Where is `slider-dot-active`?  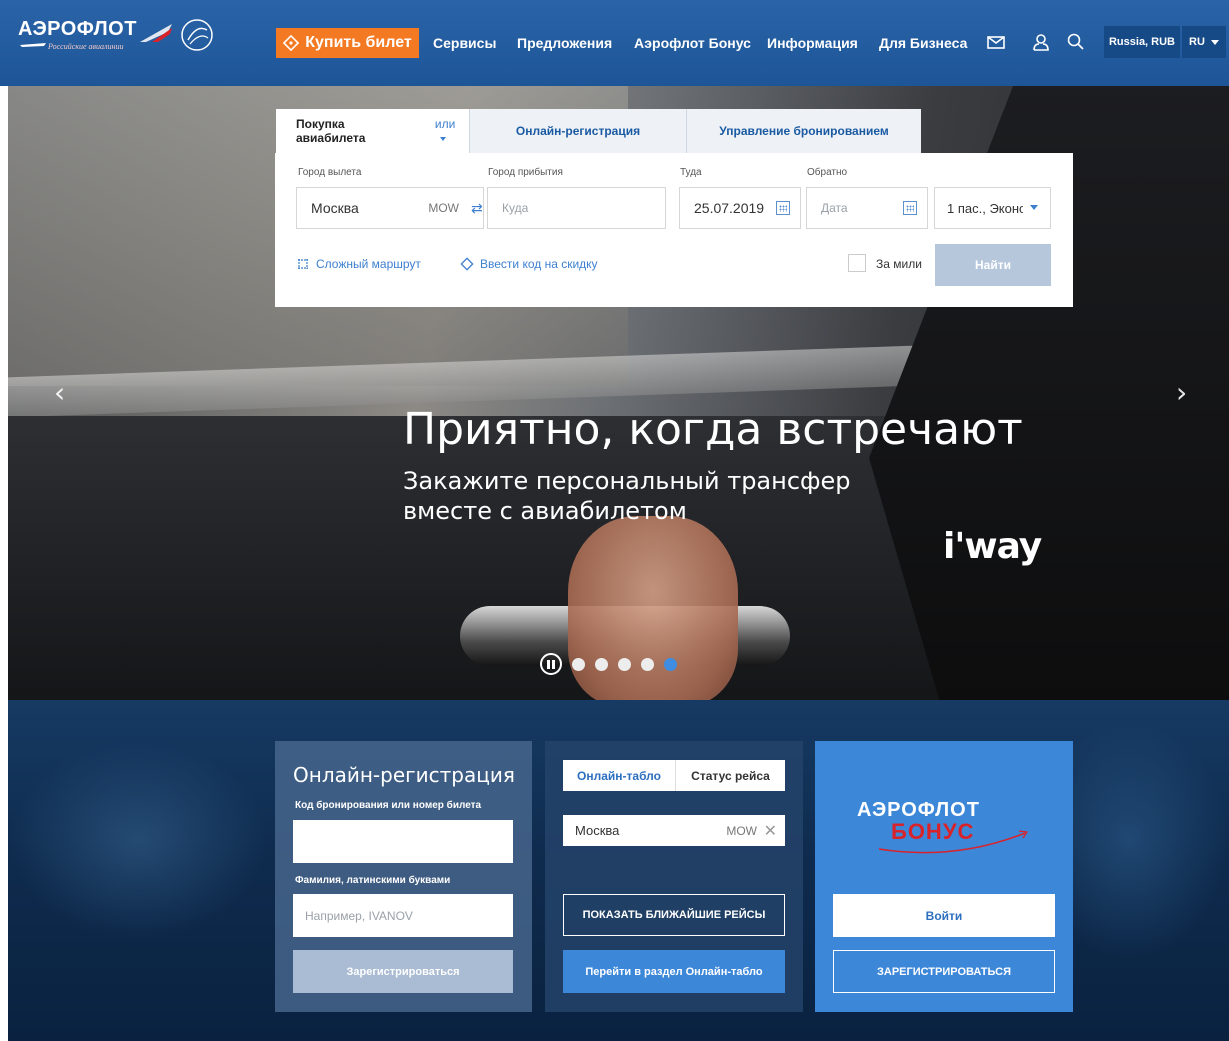 slider-dot-active is located at coordinates (670, 664).